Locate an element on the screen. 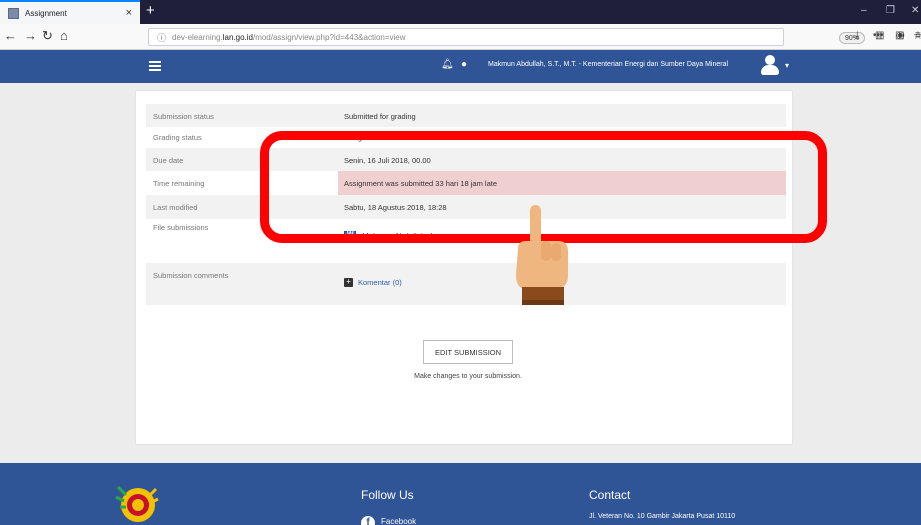 Image resolution: width=921 pixels, height=525 pixels. tab-favicon-icon is located at coordinates (13, 13).